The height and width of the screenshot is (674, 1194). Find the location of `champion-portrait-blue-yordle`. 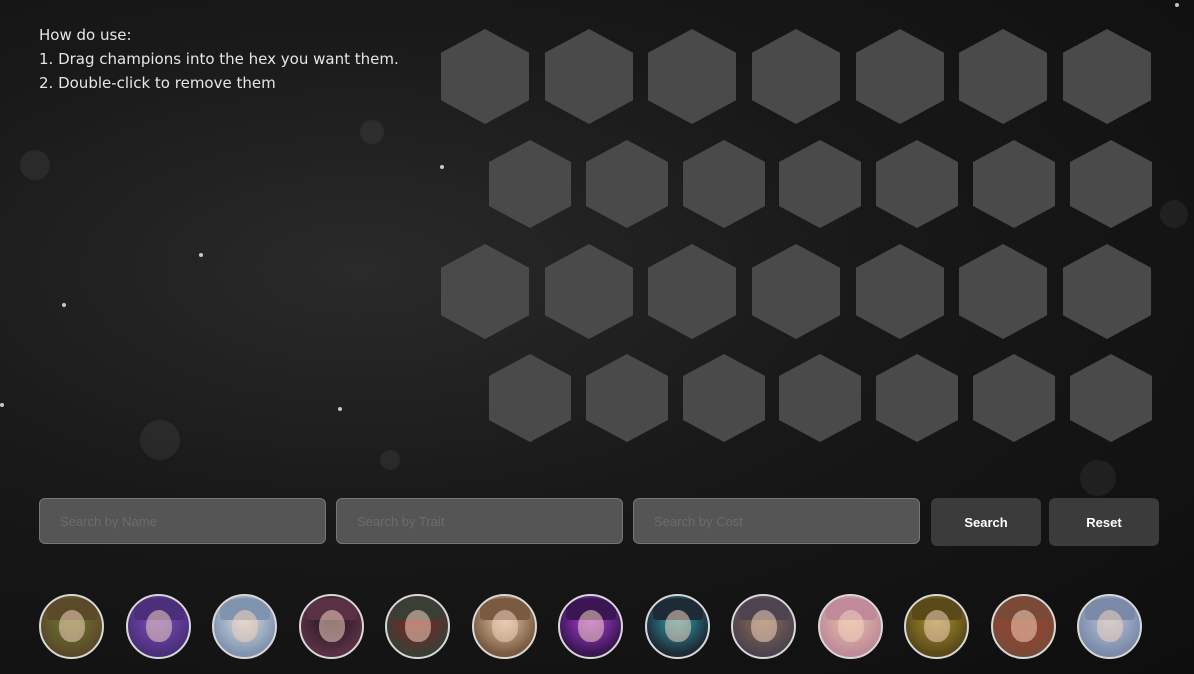

champion-portrait-blue-yordle is located at coordinates (1109, 626).